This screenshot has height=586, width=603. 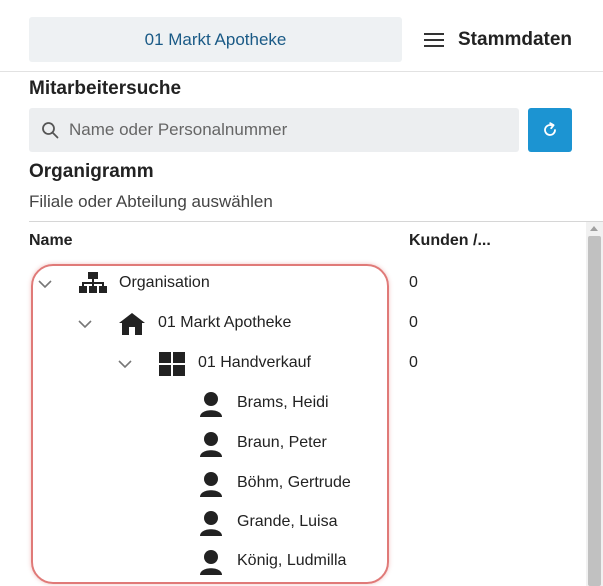 I want to click on tree-node-department: 01 Handverkauf 0, so click(x=304, y=364).